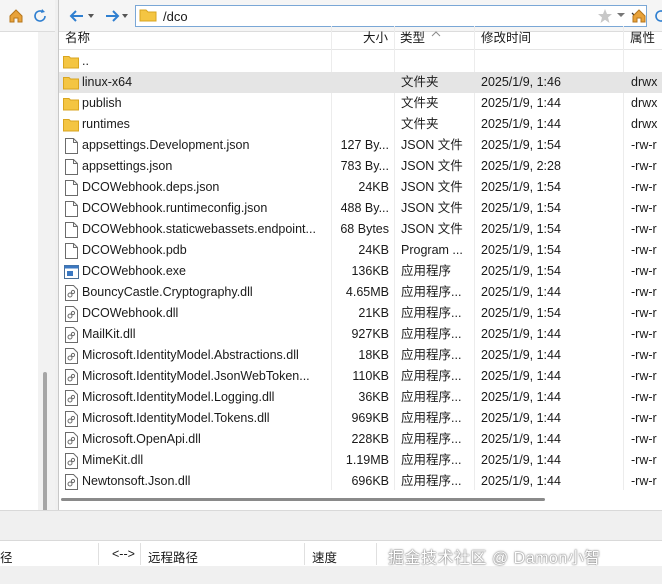 Image resolution: width=662 pixels, height=584 pixels. What do you see at coordinates (197, 250) in the screenshot?
I see `file-name-cell: DCOWebhook.pdb` at bounding box center [197, 250].